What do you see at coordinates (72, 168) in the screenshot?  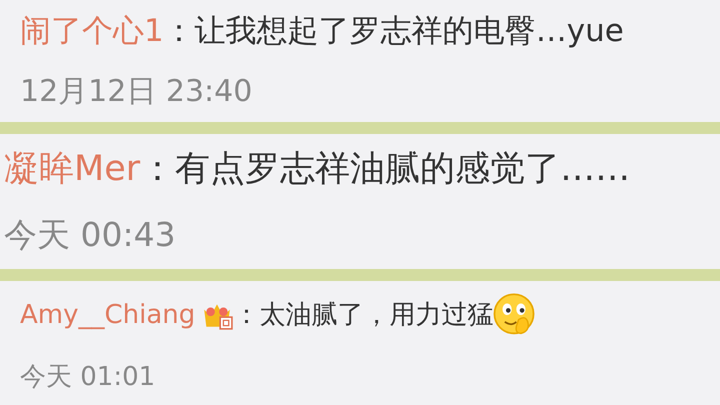 I see `username: 凝眸Mer` at bounding box center [72, 168].